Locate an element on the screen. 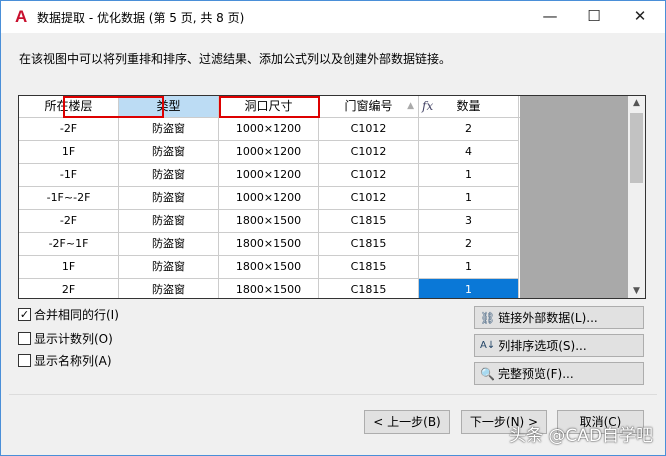 The image size is (666, 456). watermark: 头条 @CAD自学吧 is located at coordinates (581, 436).